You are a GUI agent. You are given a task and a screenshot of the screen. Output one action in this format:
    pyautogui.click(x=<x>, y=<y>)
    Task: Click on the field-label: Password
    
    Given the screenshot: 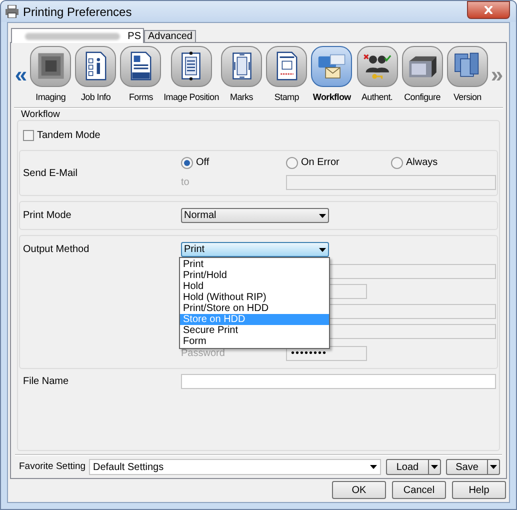 What is the action you would take?
    pyautogui.click(x=203, y=354)
    